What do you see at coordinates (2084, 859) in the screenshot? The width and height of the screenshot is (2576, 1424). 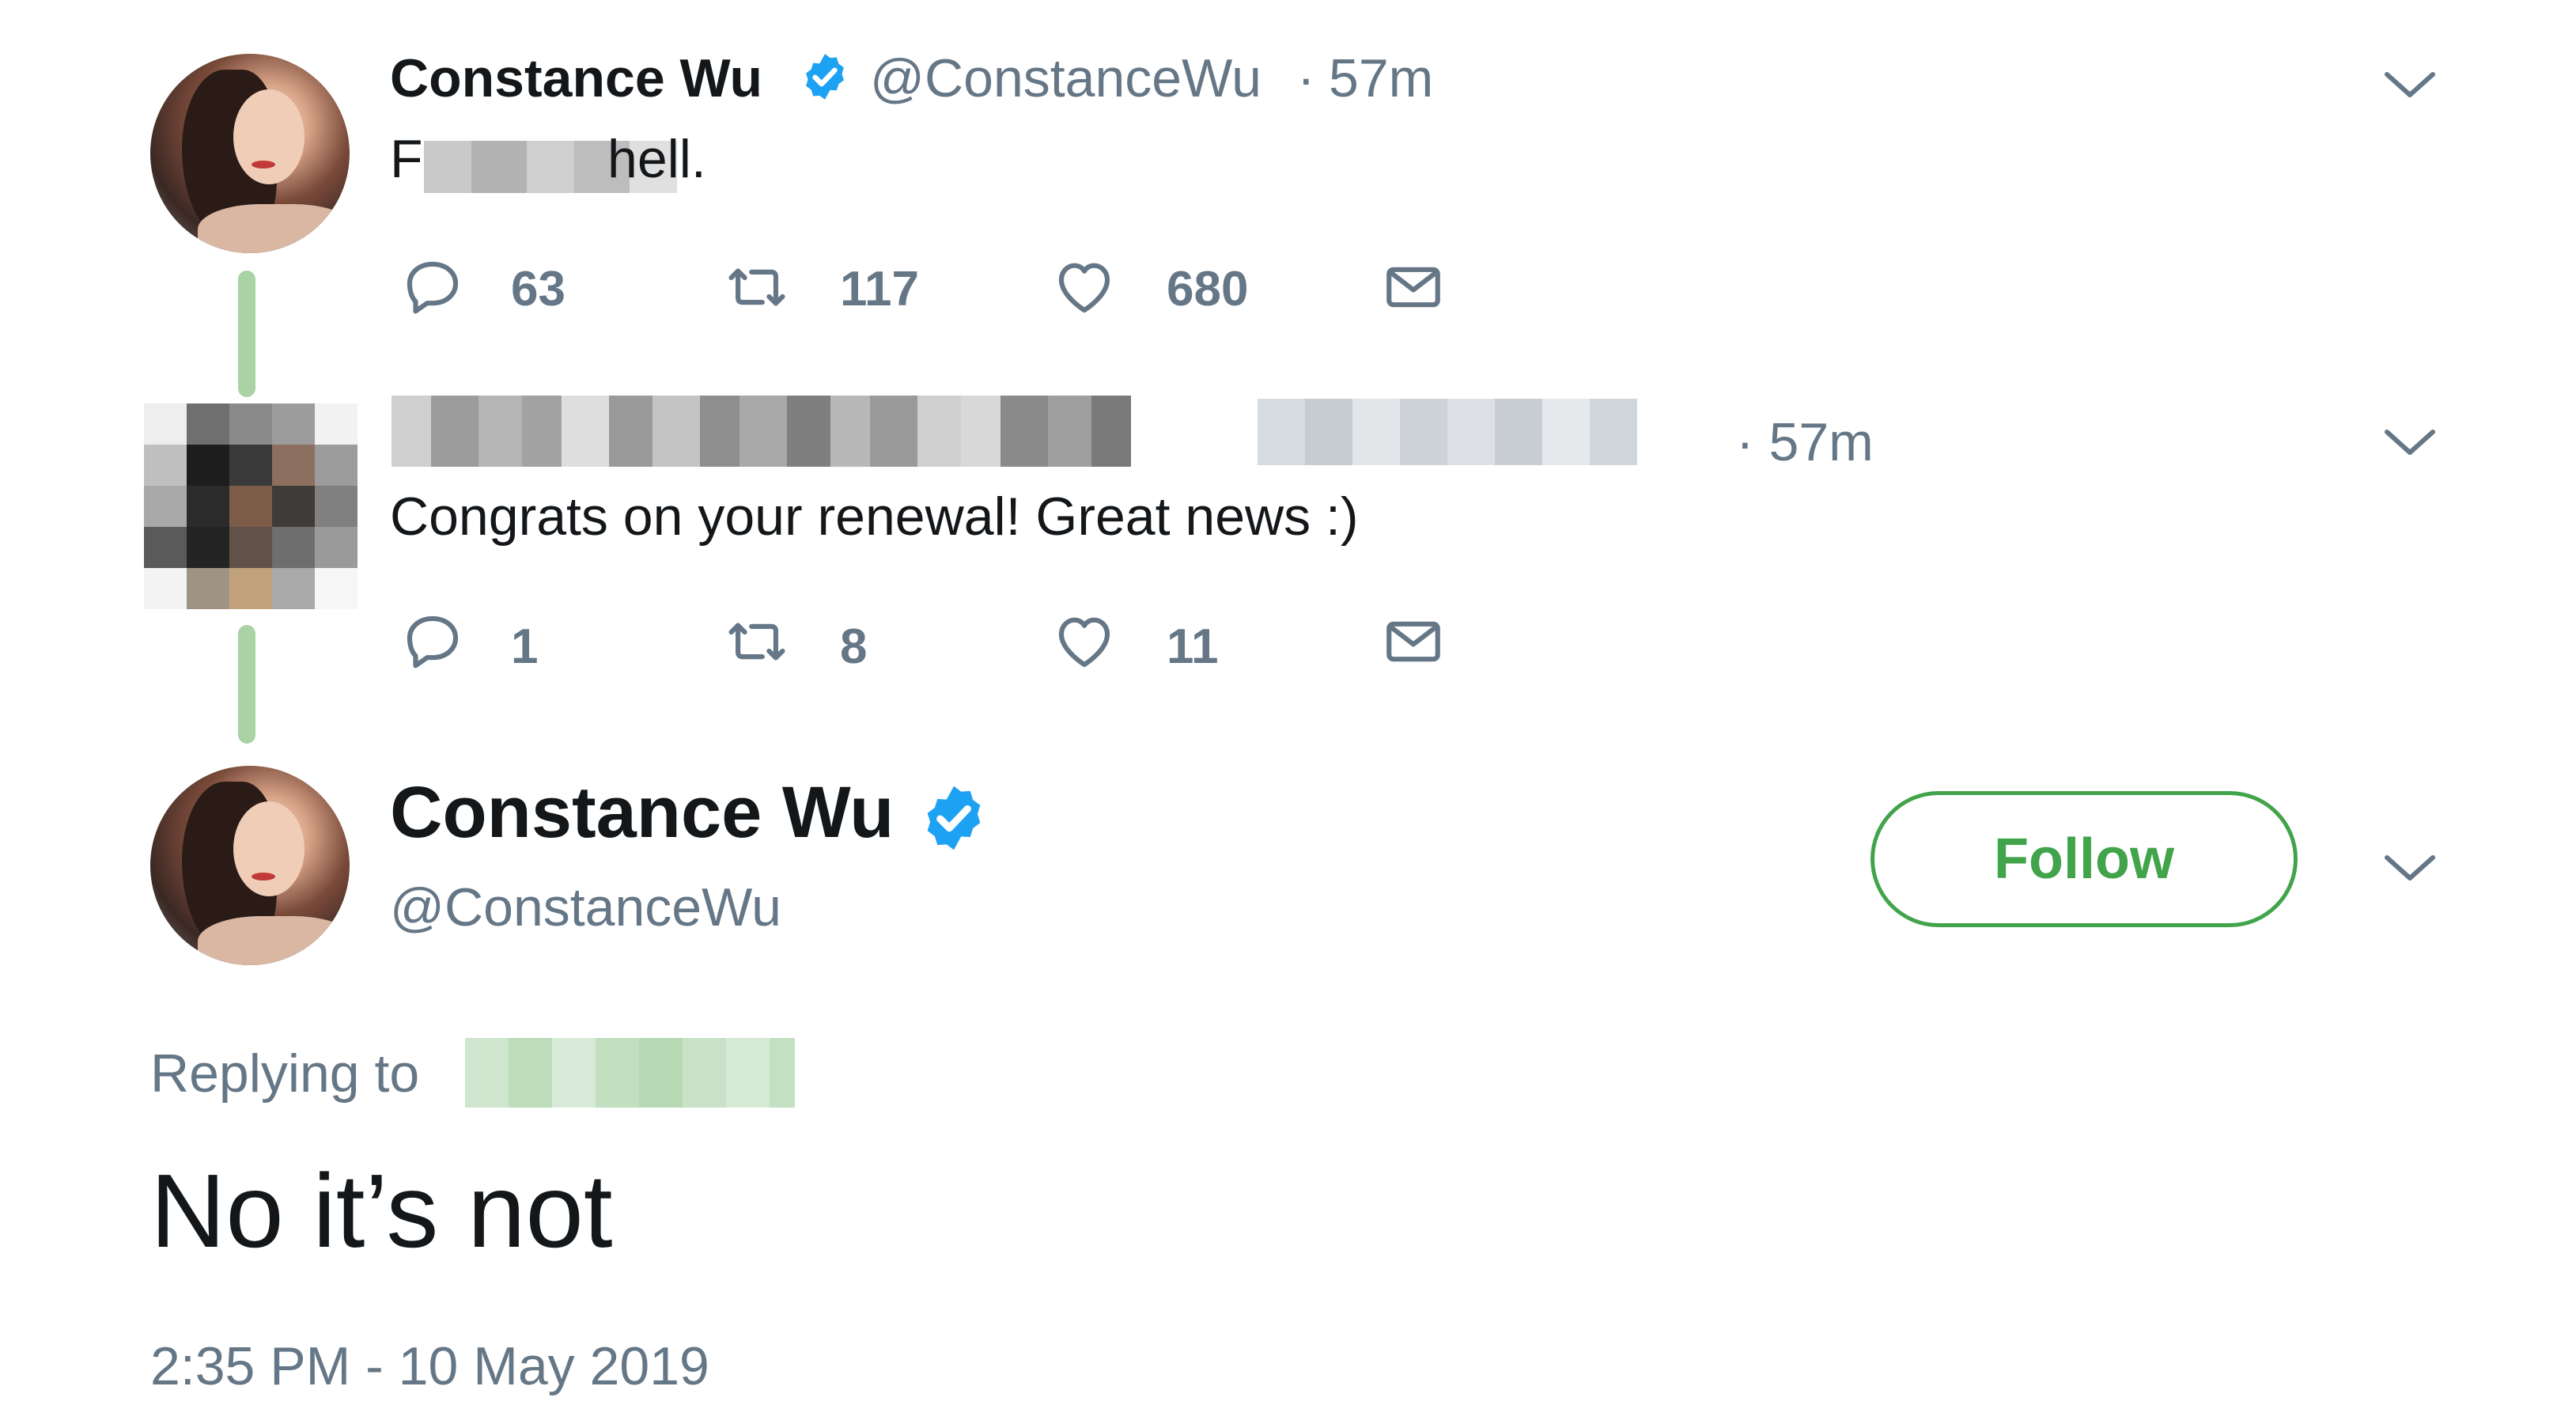 I see `follow-button: Follow` at bounding box center [2084, 859].